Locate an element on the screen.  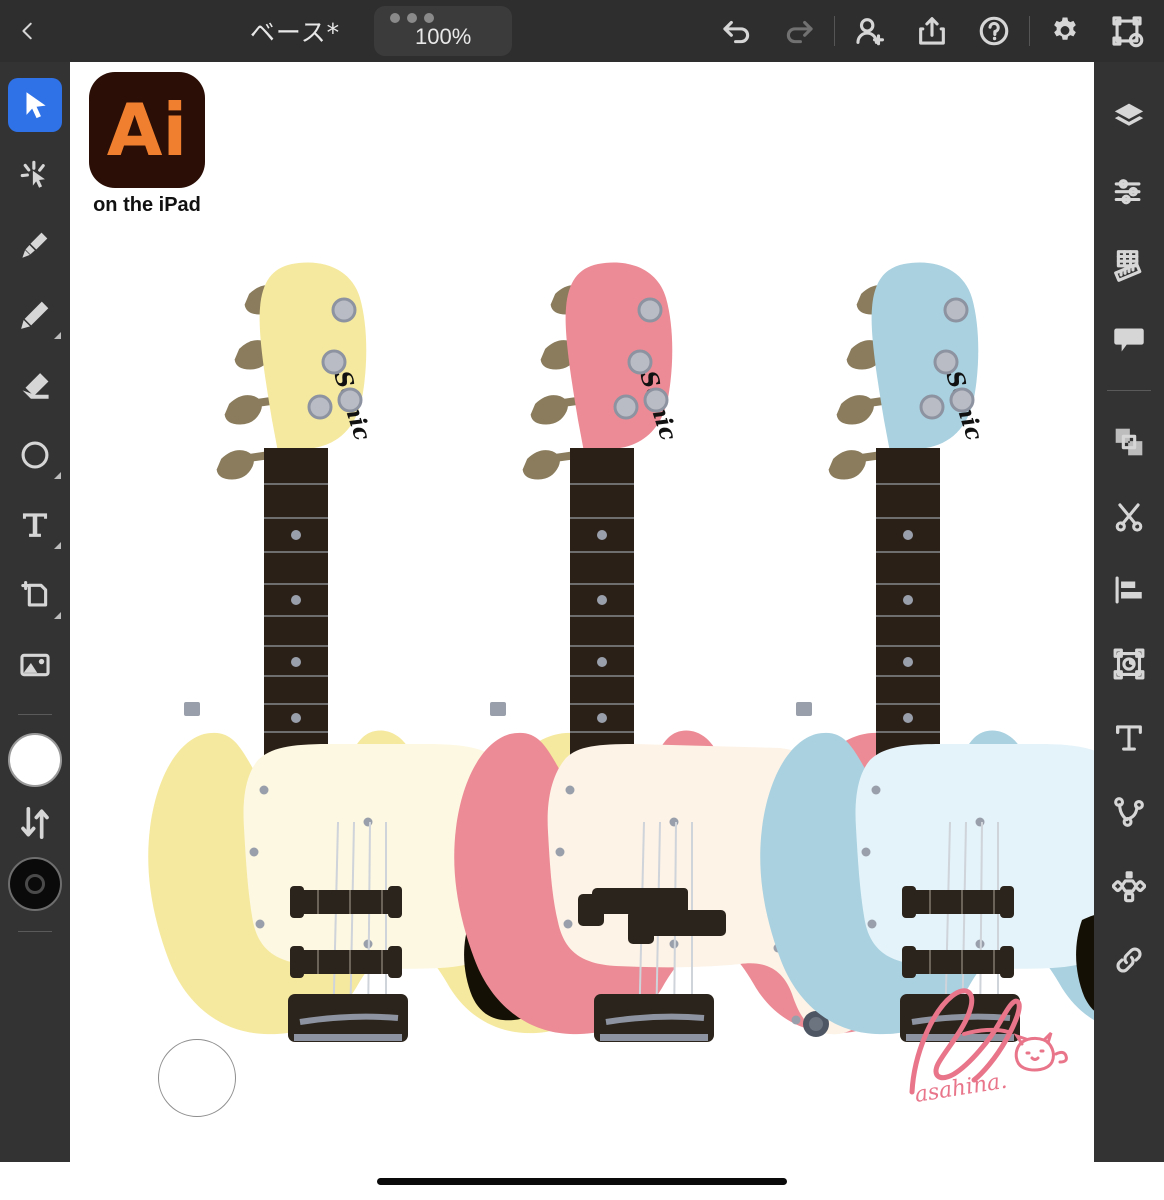
panel-grid-ruler is located at coordinates (1129, 265).